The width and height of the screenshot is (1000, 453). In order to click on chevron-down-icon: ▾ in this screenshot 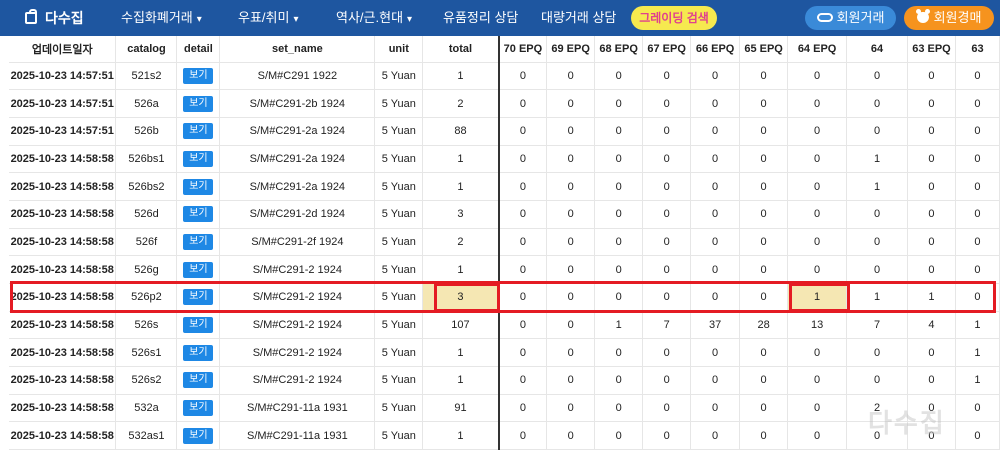, I will do `click(296, 19)`.